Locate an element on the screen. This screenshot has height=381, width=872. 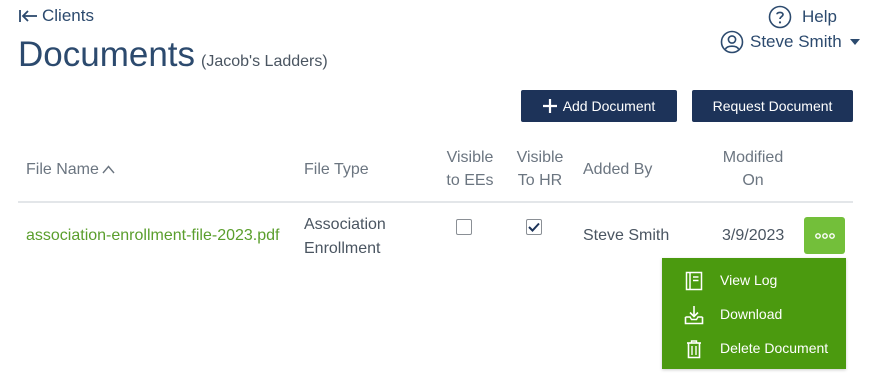
row-actions-button is located at coordinates (824, 235).